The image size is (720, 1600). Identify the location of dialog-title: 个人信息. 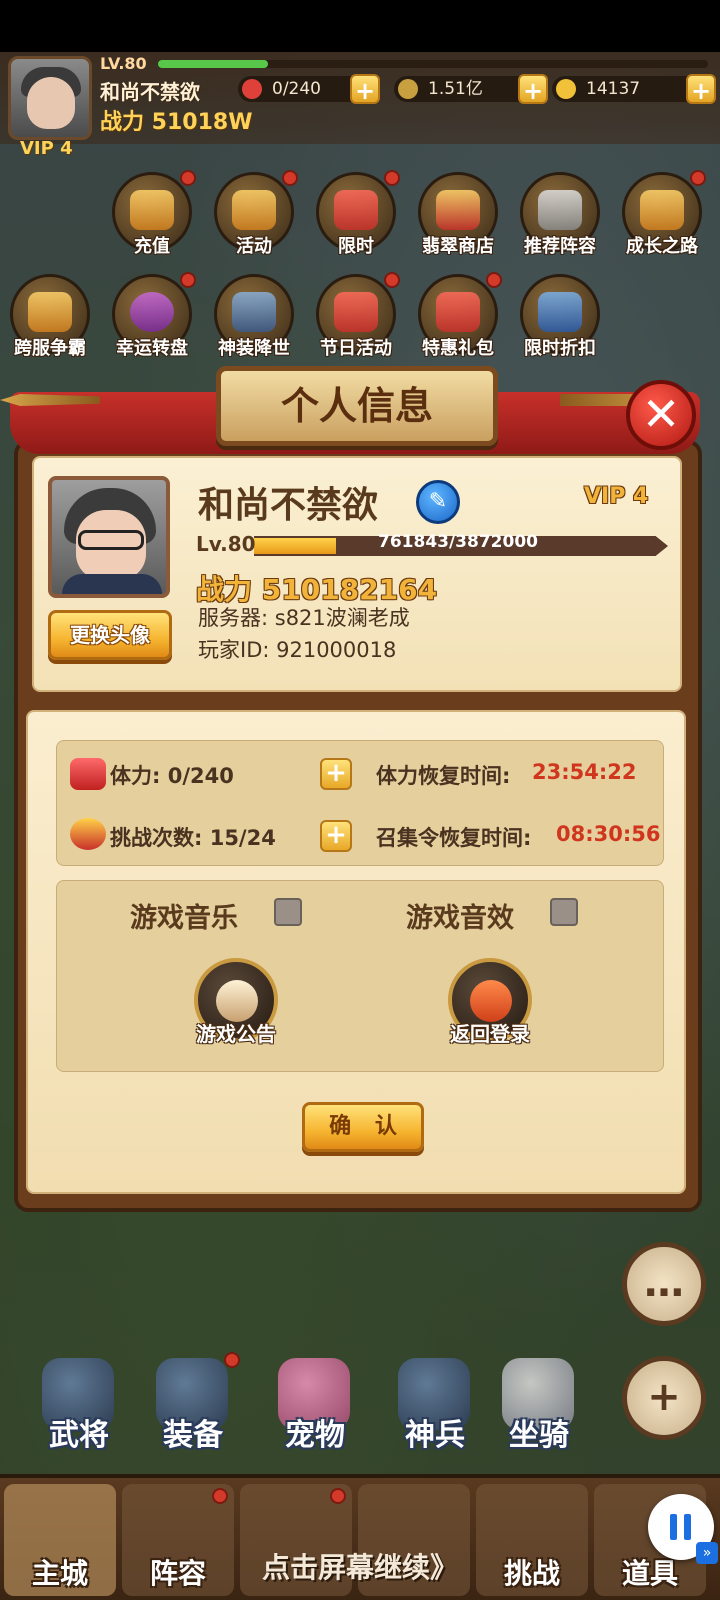
(356, 406).